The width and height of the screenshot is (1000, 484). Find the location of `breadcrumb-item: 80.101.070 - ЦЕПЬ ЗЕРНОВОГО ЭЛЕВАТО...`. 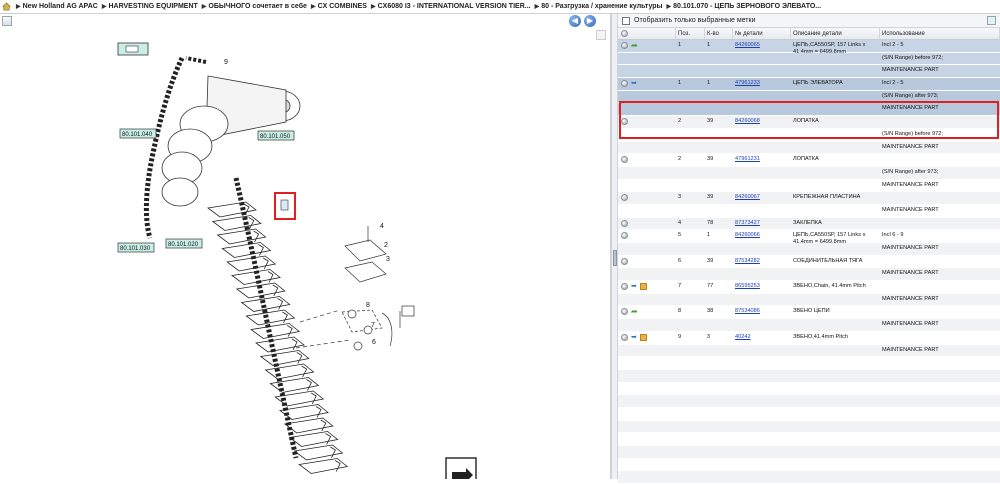

breadcrumb-item: 80.101.070 - ЦЕПЬ ЗЕРНОВОГО ЭЛЕВАТО... is located at coordinates (747, 6).